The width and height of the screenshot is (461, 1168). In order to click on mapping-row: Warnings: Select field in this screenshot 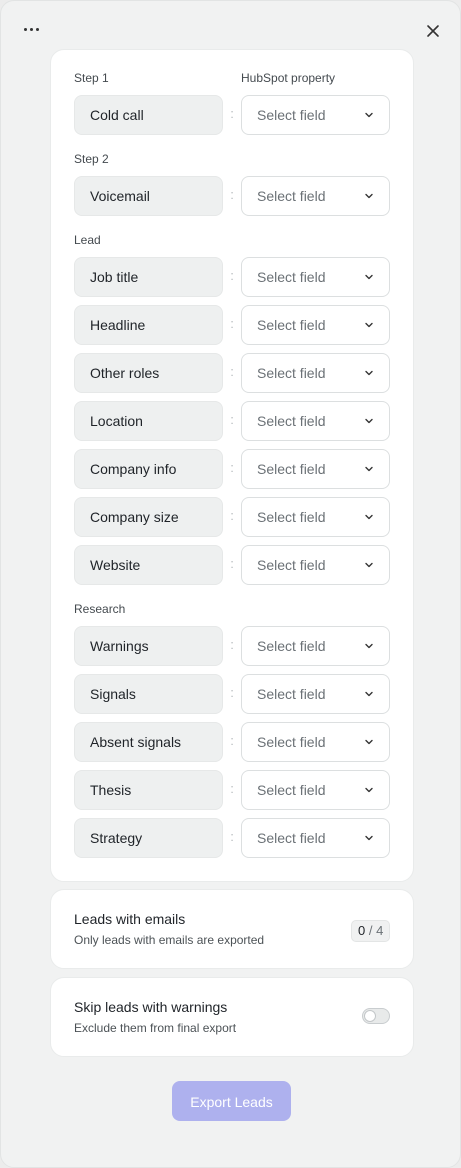, I will do `click(232, 646)`.